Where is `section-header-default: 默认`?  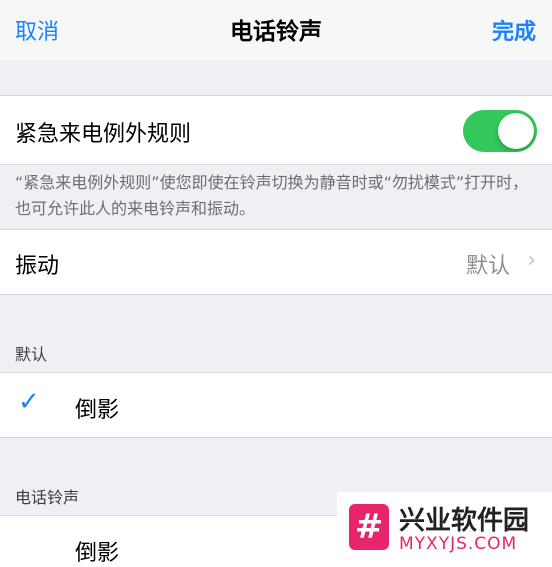
section-header-default: 默认 is located at coordinates (31, 354).